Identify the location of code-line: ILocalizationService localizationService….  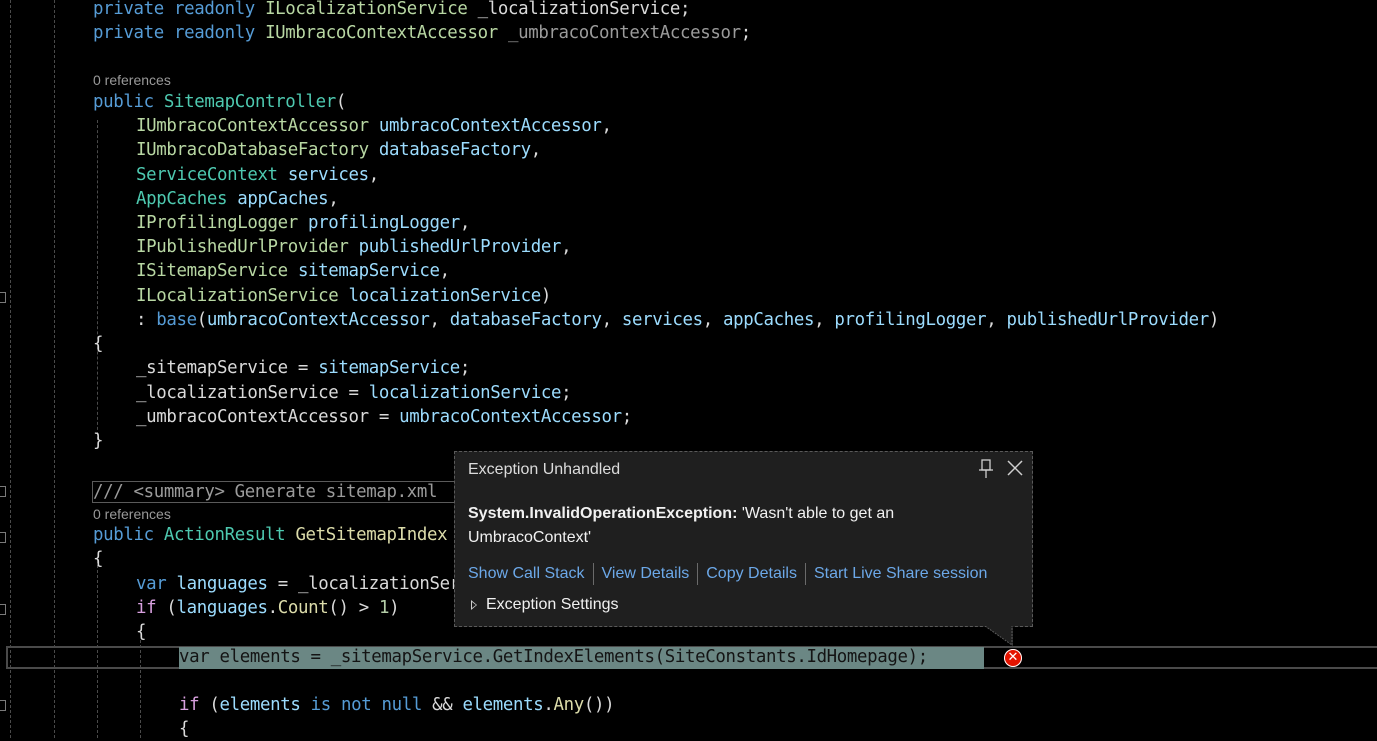
(343, 296).